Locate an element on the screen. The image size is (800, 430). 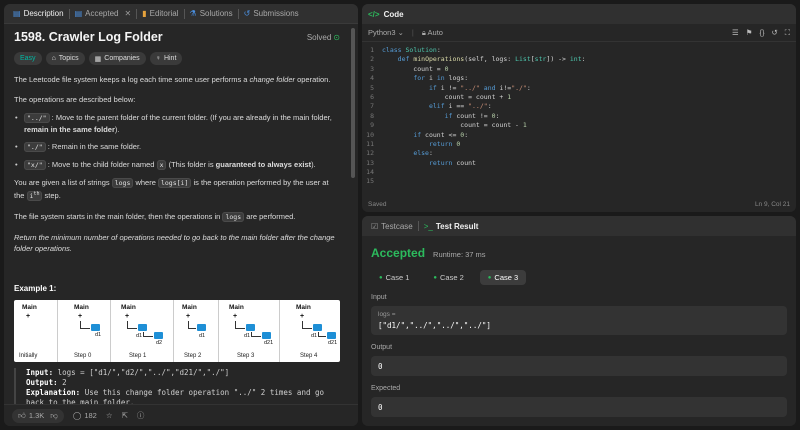
input-box: logs = ["d1/","../","../","../"] is located at coordinates (579, 320).